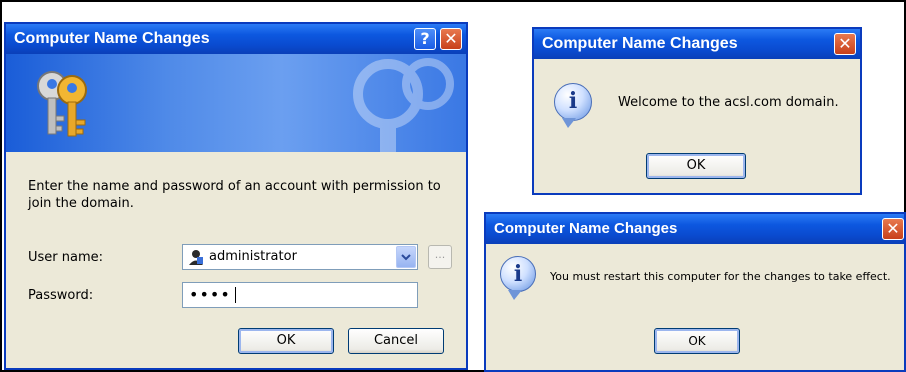 The width and height of the screenshot is (906, 372). What do you see at coordinates (236, 103) in the screenshot?
I see `login-banner` at bounding box center [236, 103].